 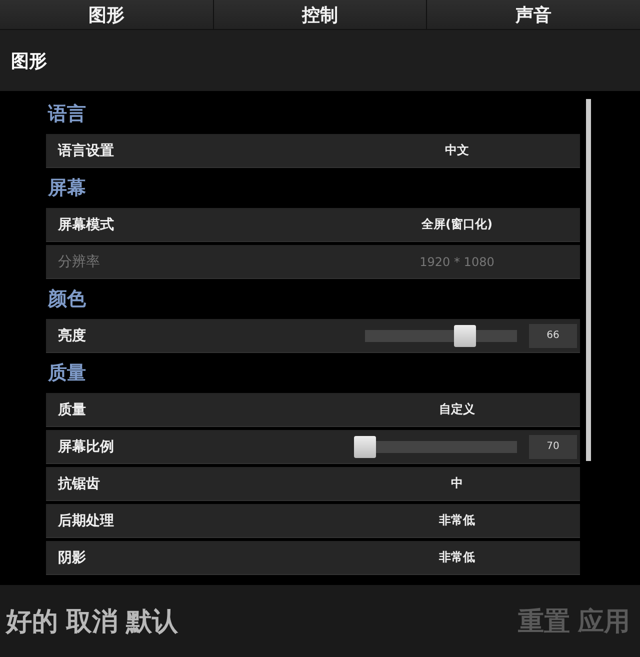 I want to click on setting-label: 屏幕模式, so click(x=86, y=225).